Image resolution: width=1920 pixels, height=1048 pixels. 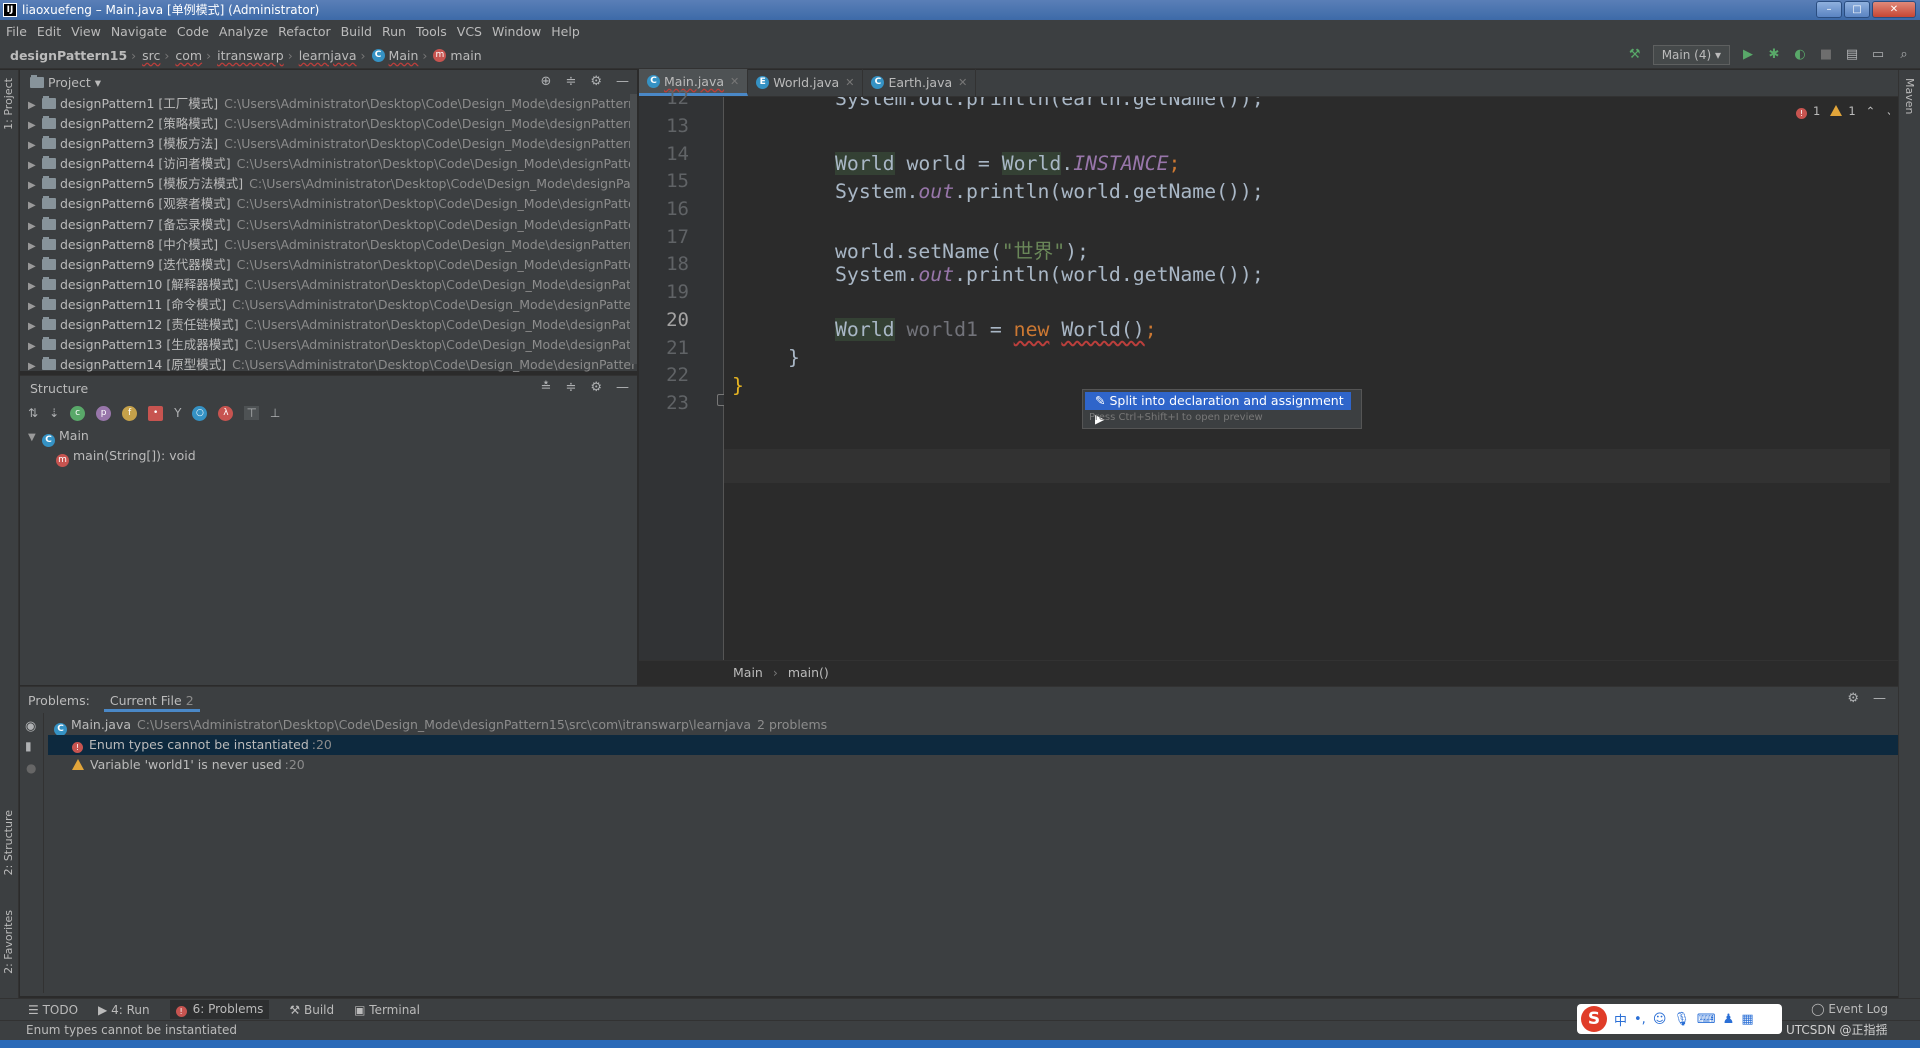 What do you see at coordinates (8, 104) in the screenshot?
I see `project-tool-tab: 1: Project` at bounding box center [8, 104].